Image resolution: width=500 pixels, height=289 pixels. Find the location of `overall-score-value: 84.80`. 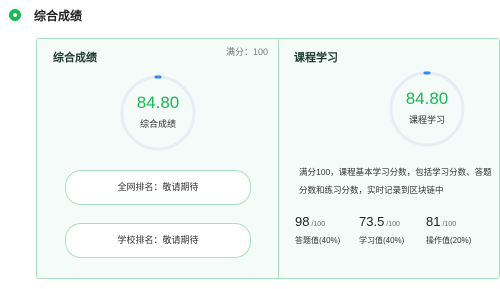

overall-score-value: 84.80 is located at coordinates (158, 102).